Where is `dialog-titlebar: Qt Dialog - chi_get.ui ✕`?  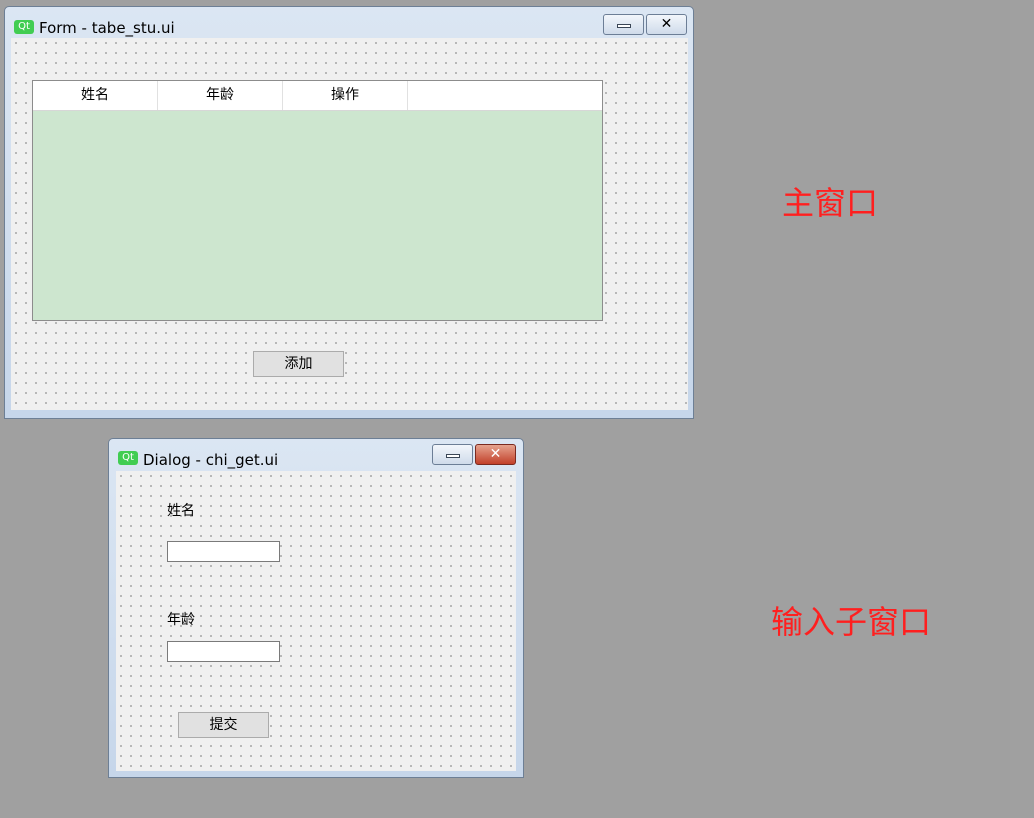 dialog-titlebar: Qt Dialog - chi_get.ui ✕ is located at coordinates (316, 454).